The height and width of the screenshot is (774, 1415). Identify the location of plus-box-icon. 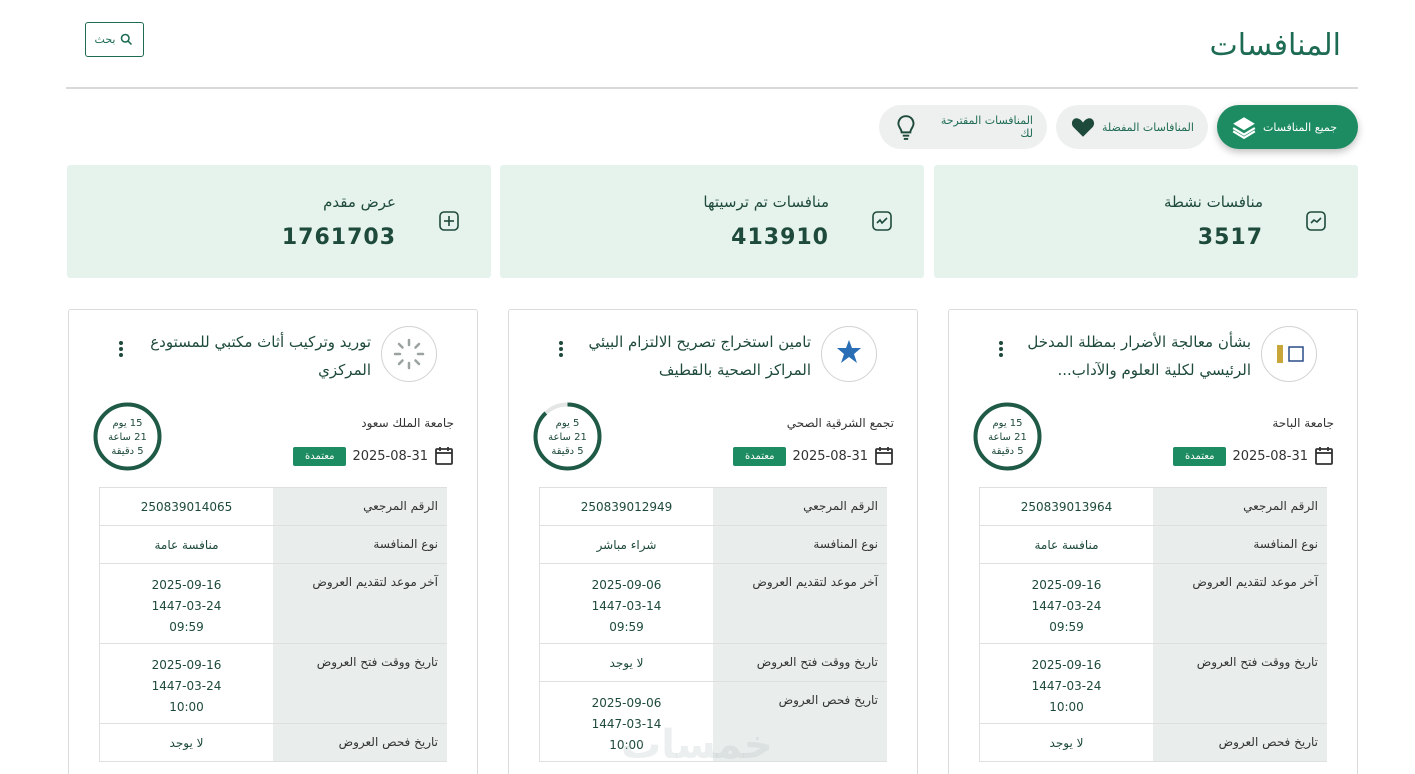
(449, 221).